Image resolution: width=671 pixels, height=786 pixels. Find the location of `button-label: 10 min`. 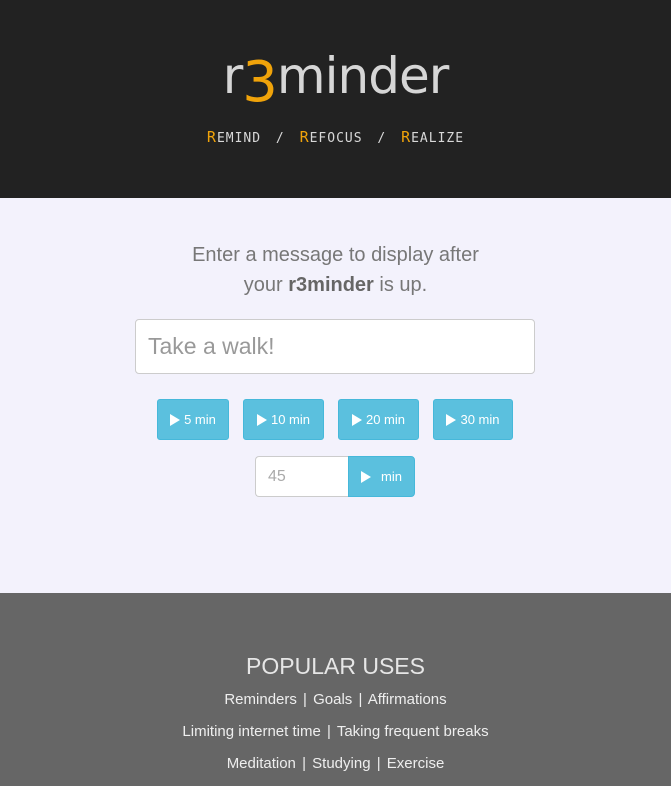

button-label: 10 min is located at coordinates (290, 419).